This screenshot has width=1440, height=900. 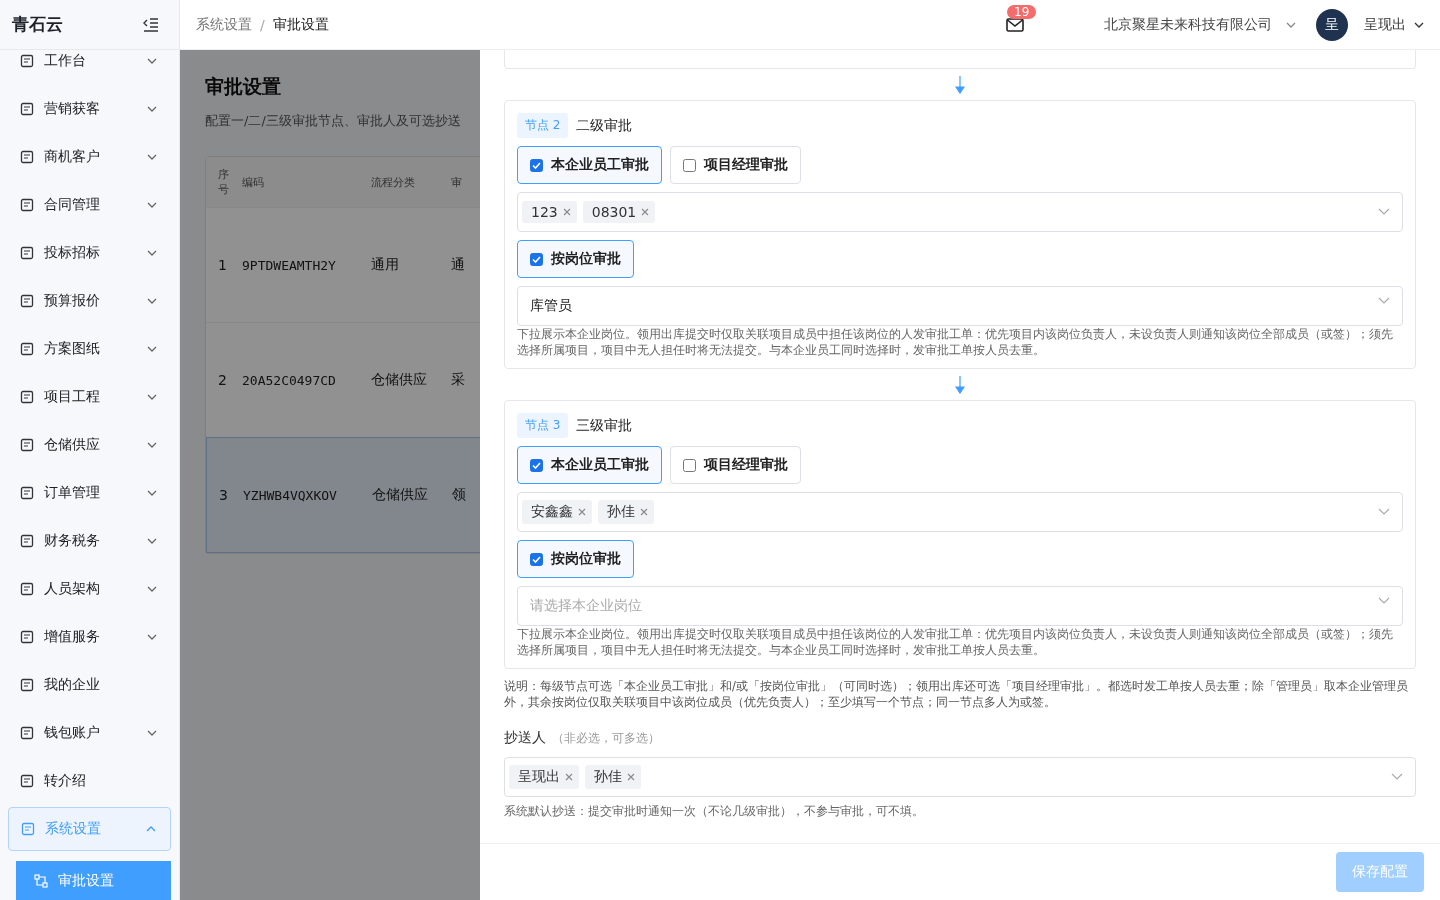 What do you see at coordinates (289, 265) in the screenshot?
I see `table-cell-text: 9PTDWEAMTH2Y` at bounding box center [289, 265].